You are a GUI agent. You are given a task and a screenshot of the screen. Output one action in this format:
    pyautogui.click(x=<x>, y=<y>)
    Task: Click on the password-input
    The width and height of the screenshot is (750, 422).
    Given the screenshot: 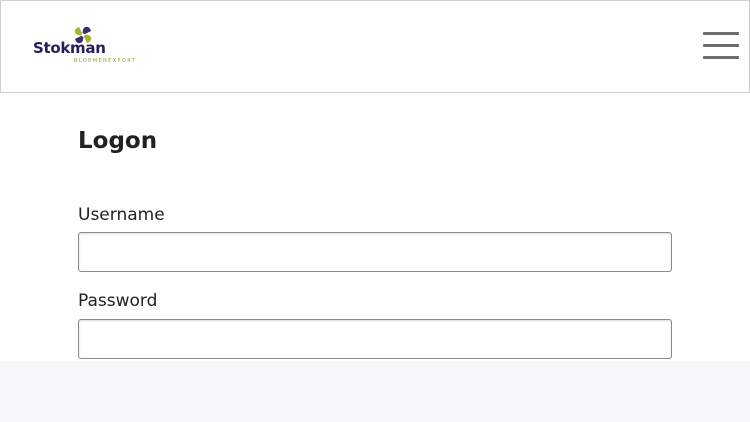 What is the action you would take?
    pyautogui.click(x=375, y=339)
    